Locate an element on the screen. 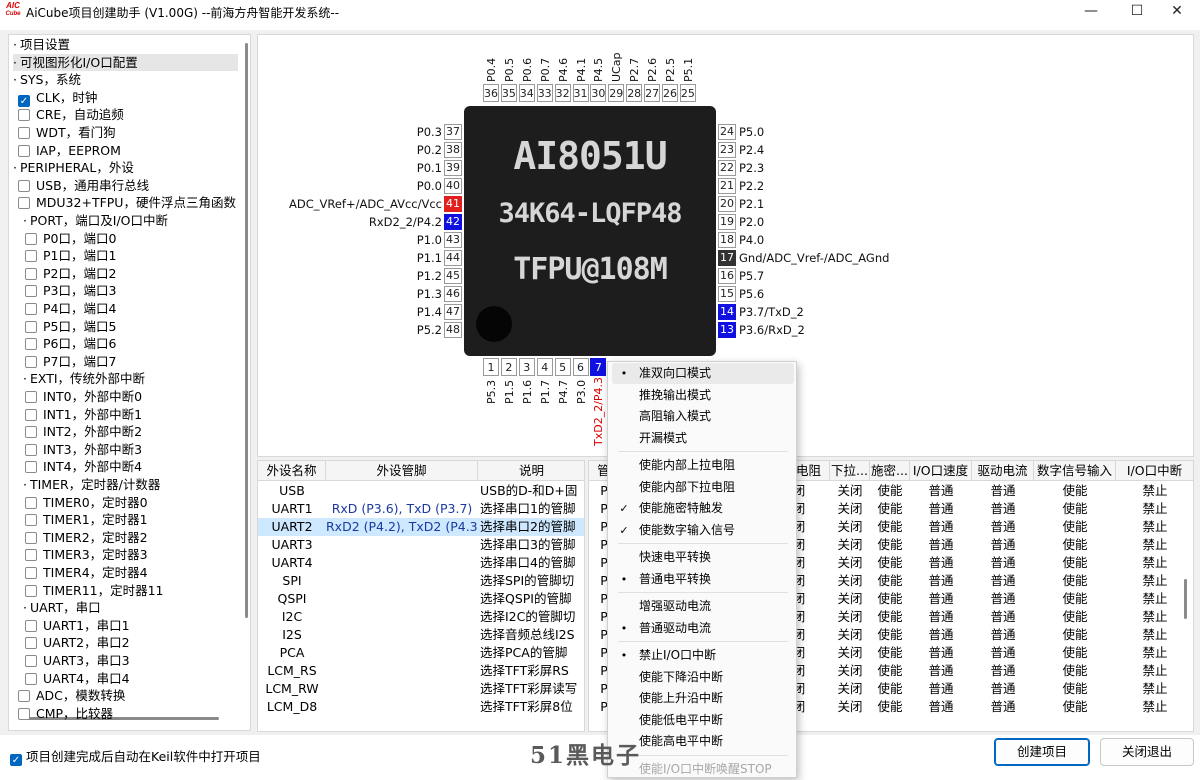 The image size is (1200, 780). table-row: LCM_RS 选择TFT彩屏RS is located at coordinates (421, 671).